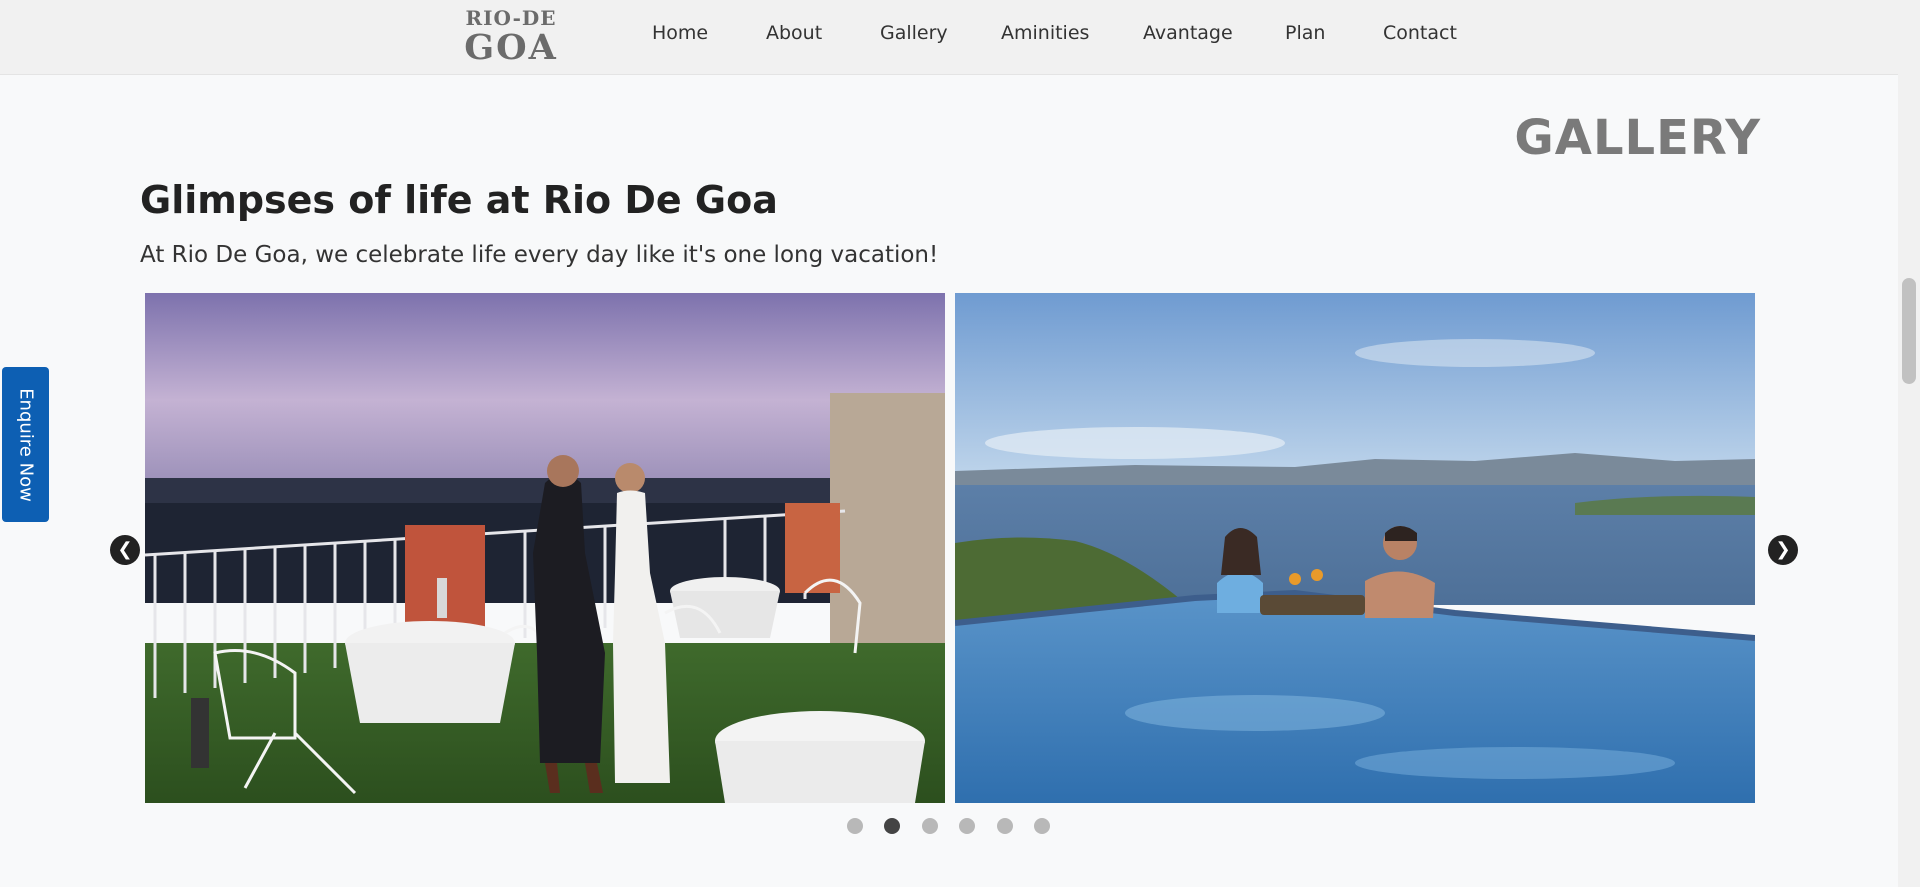 The width and height of the screenshot is (1920, 887). I want to click on enquire-now-tab: Enquire Now, so click(25, 444).